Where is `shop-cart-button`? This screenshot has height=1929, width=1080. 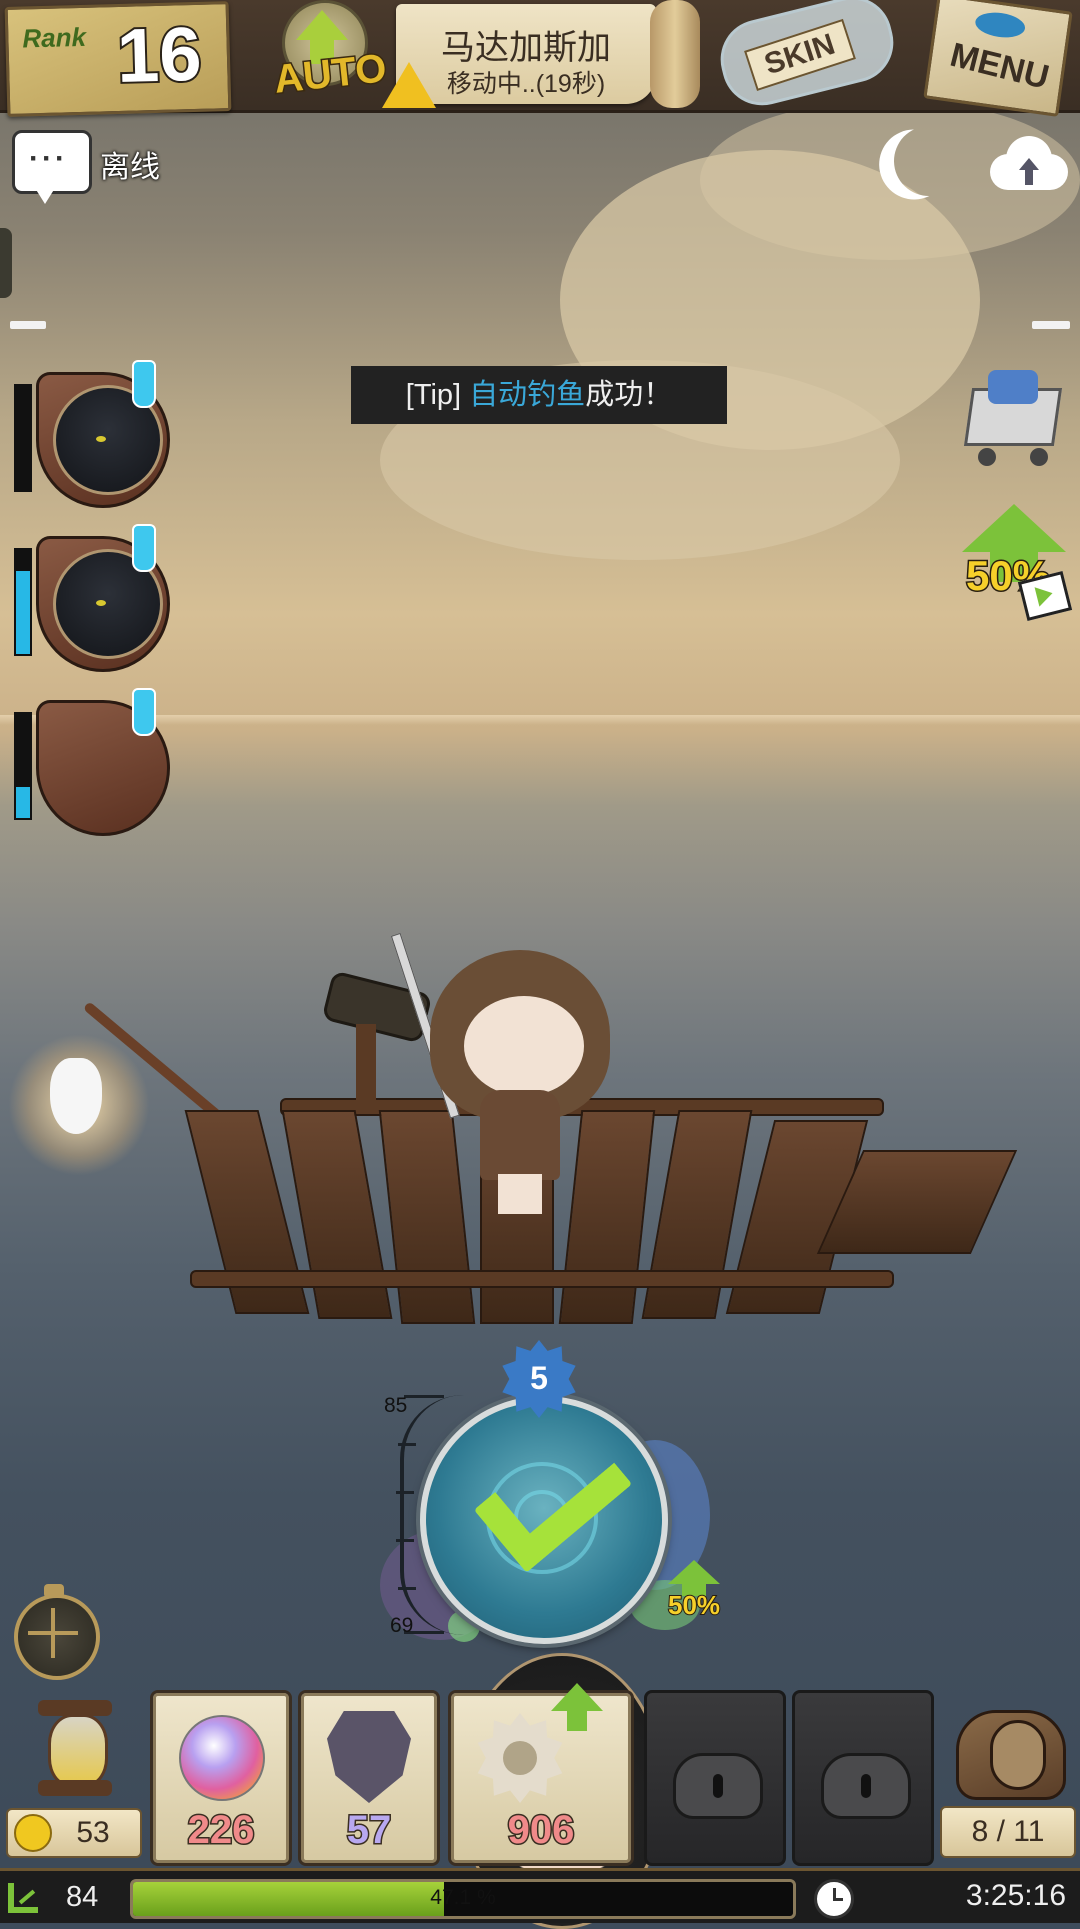
shop-cart-button is located at coordinates (1012, 419).